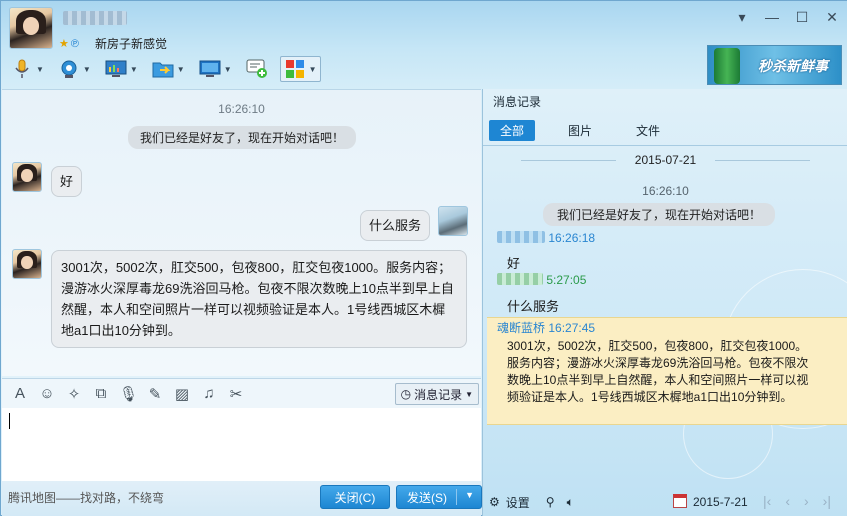 This screenshot has height=516, width=847. What do you see at coordinates (116, 69) in the screenshot?
I see `screen-share-icon` at bounding box center [116, 69].